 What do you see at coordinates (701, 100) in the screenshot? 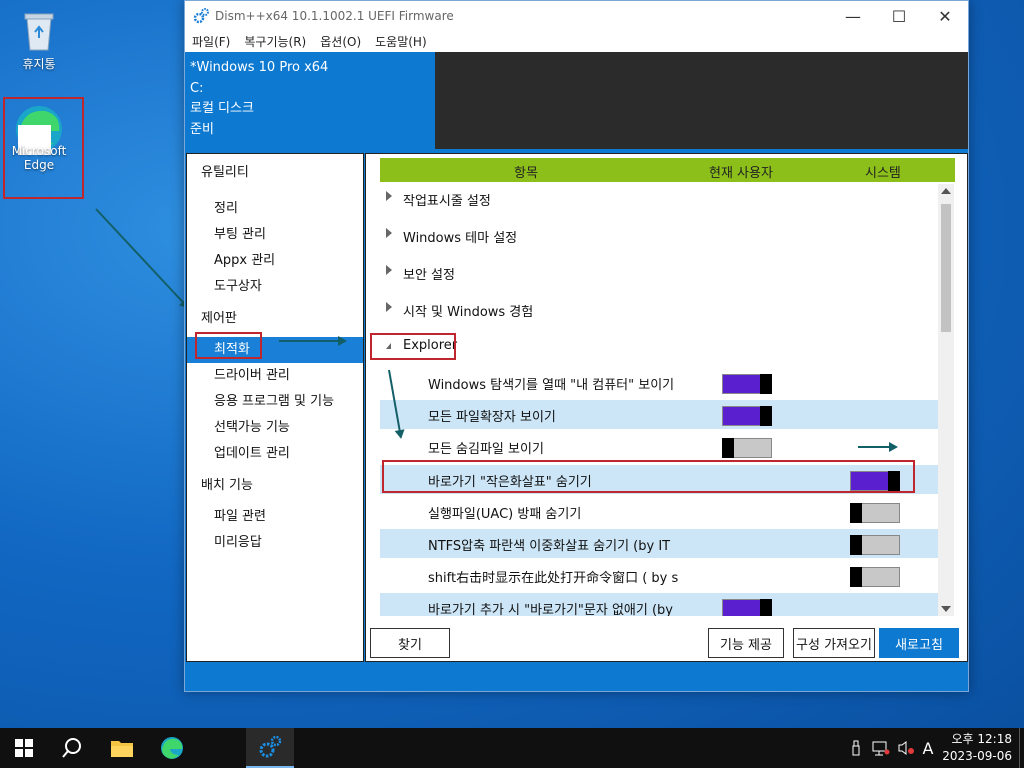
I see `session-list-area` at bounding box center [701, 100].